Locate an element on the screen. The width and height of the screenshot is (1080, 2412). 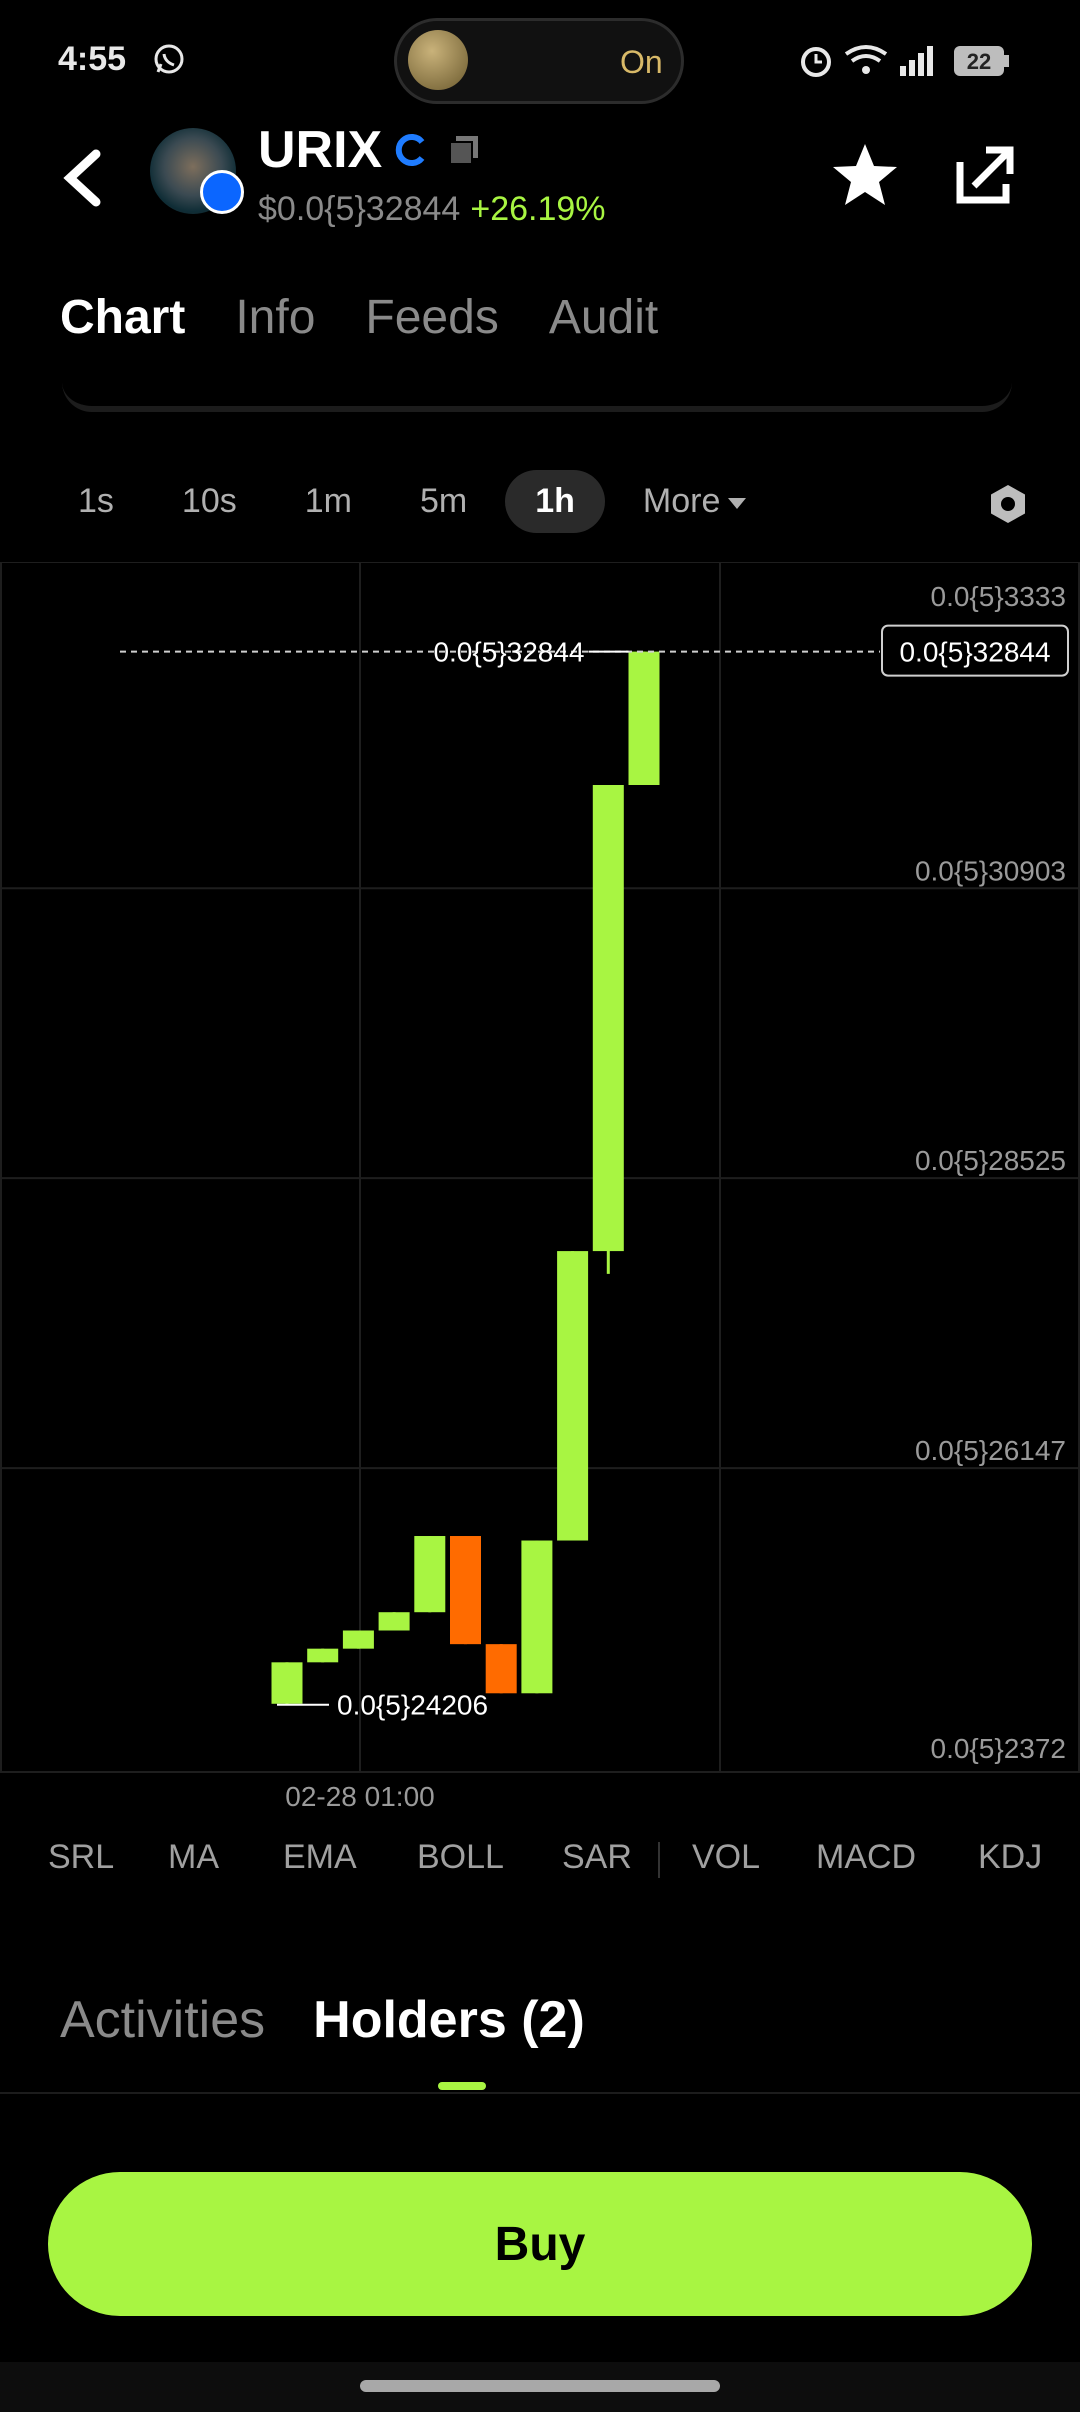
low-price-label: 0.0{5}24206 is located at coordinates (412, 1705).